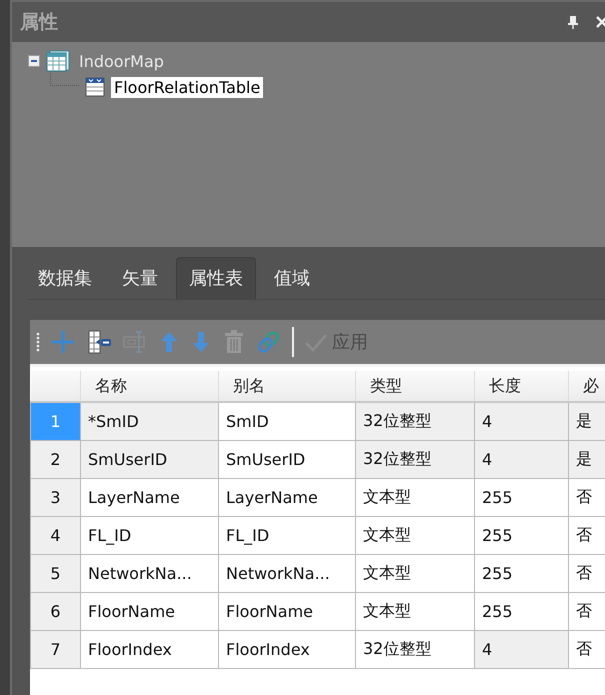  Describe the element at coordinates (140, 278) in the screenshot. I see `tab: 矢量` at that location.